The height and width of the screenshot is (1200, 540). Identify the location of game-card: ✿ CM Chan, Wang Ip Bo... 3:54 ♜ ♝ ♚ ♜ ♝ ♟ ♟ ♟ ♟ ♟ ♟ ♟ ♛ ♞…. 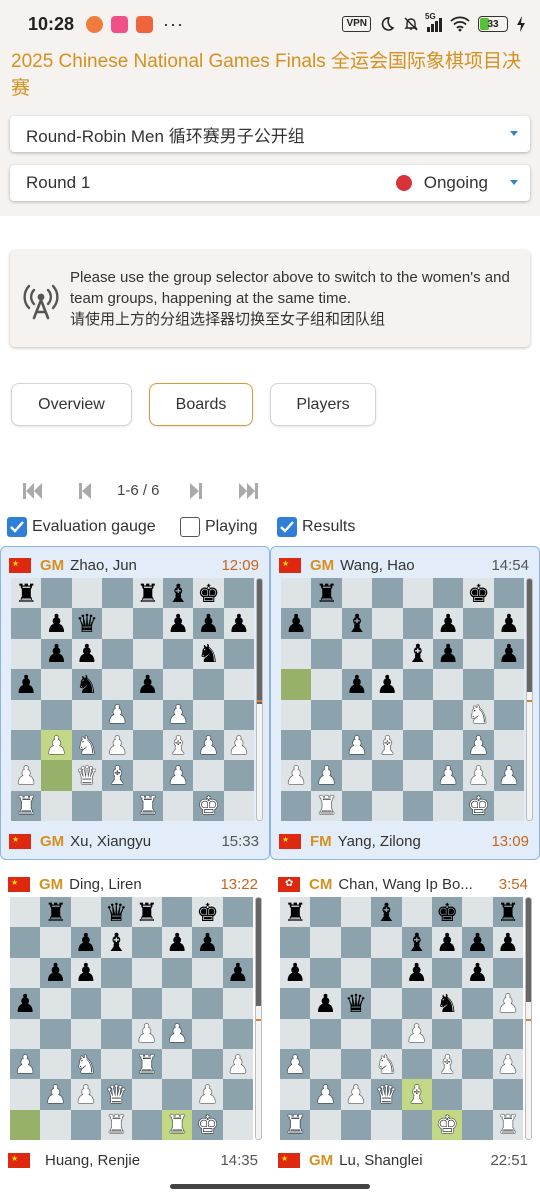
(405, 1023).